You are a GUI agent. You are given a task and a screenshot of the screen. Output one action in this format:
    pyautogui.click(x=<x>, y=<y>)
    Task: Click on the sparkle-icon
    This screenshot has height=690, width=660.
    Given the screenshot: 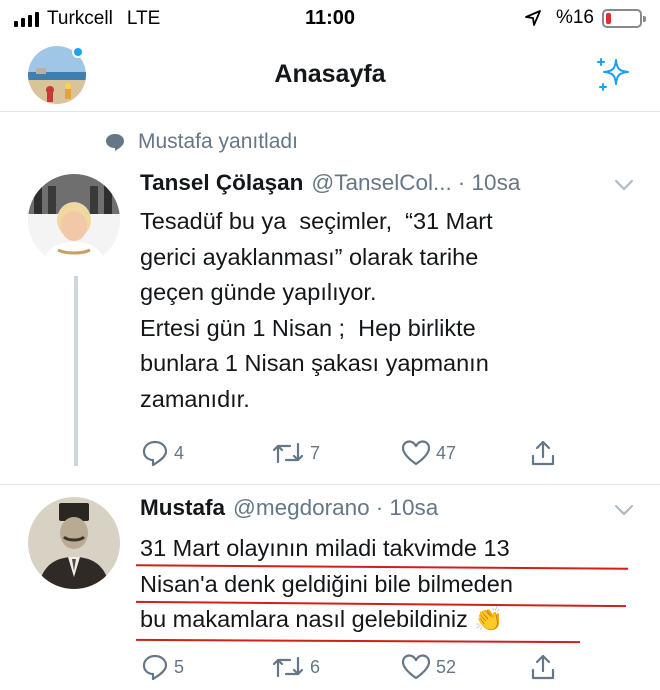 What is the action you would take?
    pyautogui.click(x=614, y=74)
    